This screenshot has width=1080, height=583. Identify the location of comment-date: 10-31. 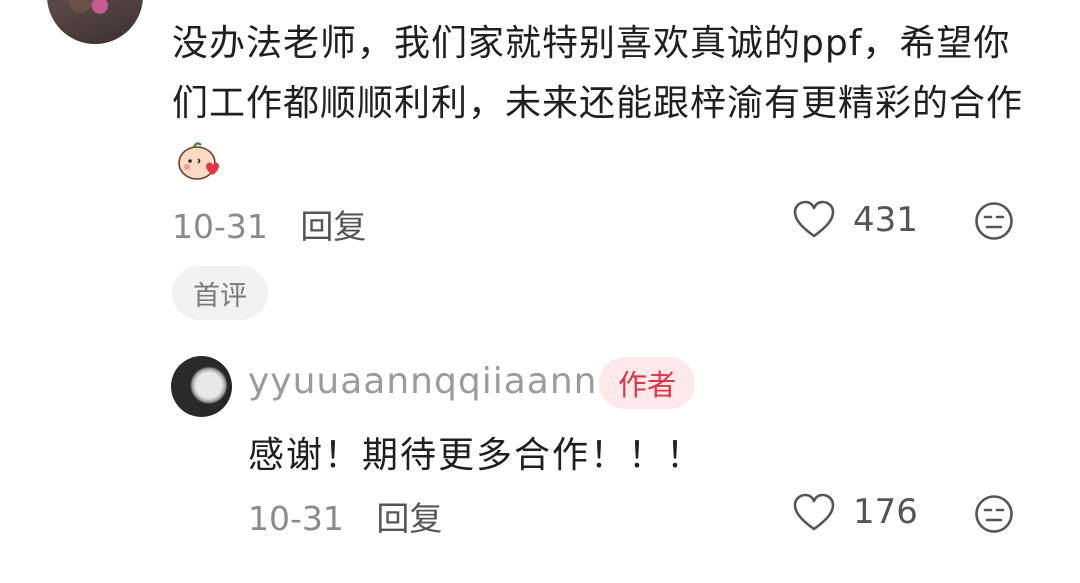
(220, 226).